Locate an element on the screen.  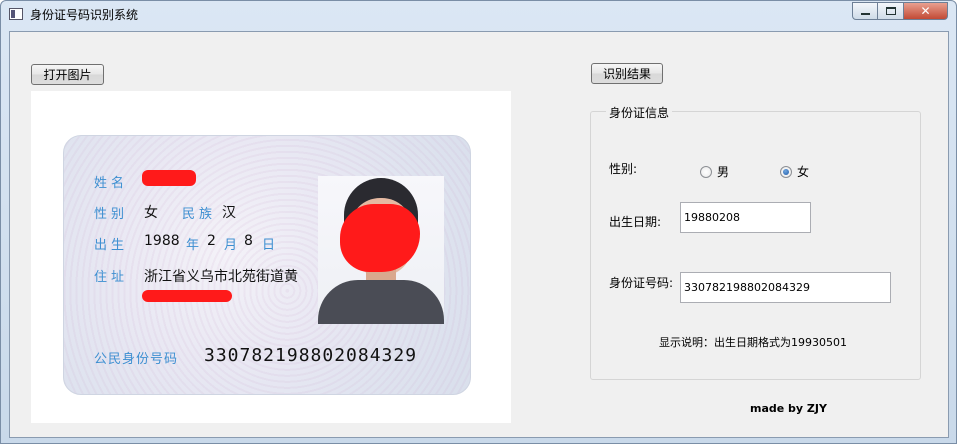
gender-radio-female: 女 is located at coordinates (794, 171).